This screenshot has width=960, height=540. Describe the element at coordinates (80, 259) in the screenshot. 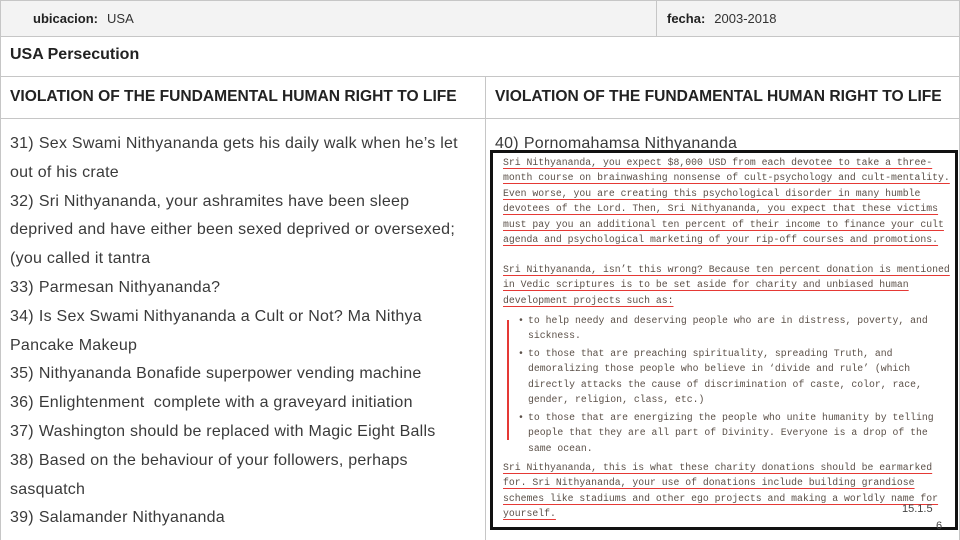

I see `list-item-text: (you called it tantra` at that location.